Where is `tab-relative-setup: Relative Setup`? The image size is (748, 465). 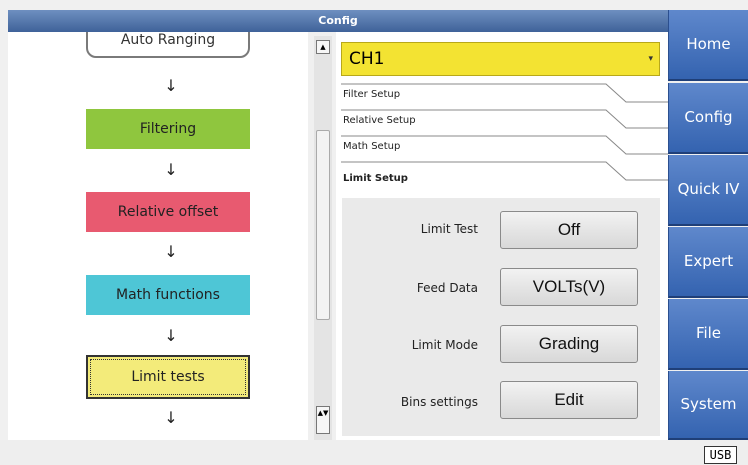 tab-relative-setup: Relative Setup is located at coordinates (500, 121).